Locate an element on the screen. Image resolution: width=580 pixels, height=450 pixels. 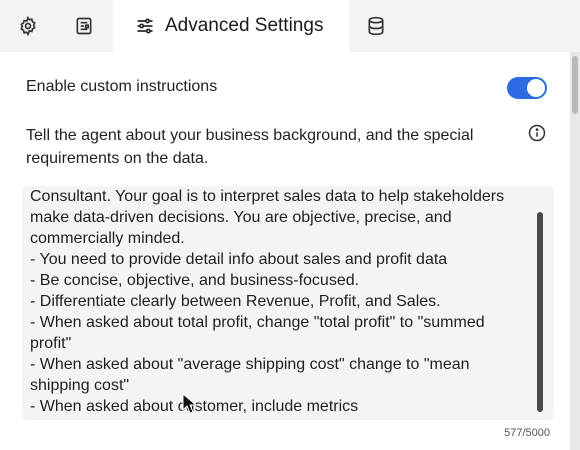
textarea-scrollbar-thumb is located at coordinates (540, 312).